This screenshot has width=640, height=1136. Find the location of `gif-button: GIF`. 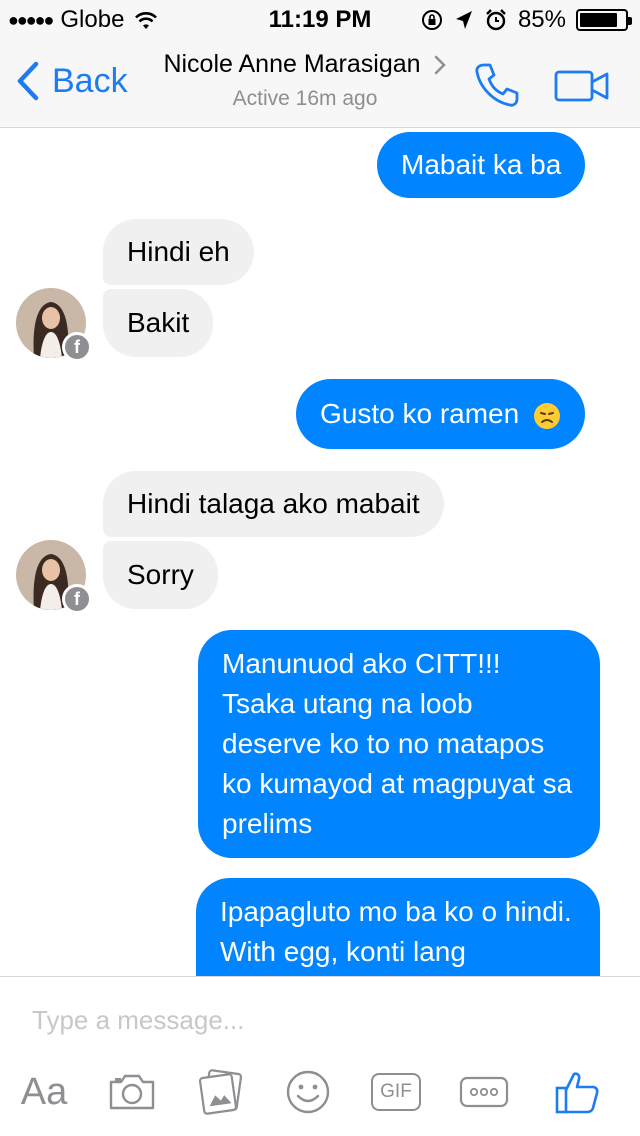

gif-button: GIF is located at coordinates (396, 1092).